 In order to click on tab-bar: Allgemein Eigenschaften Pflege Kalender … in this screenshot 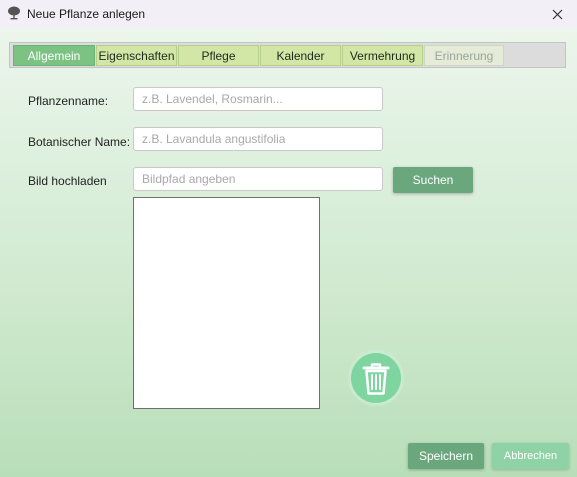, I will do `click(287, 55)`.